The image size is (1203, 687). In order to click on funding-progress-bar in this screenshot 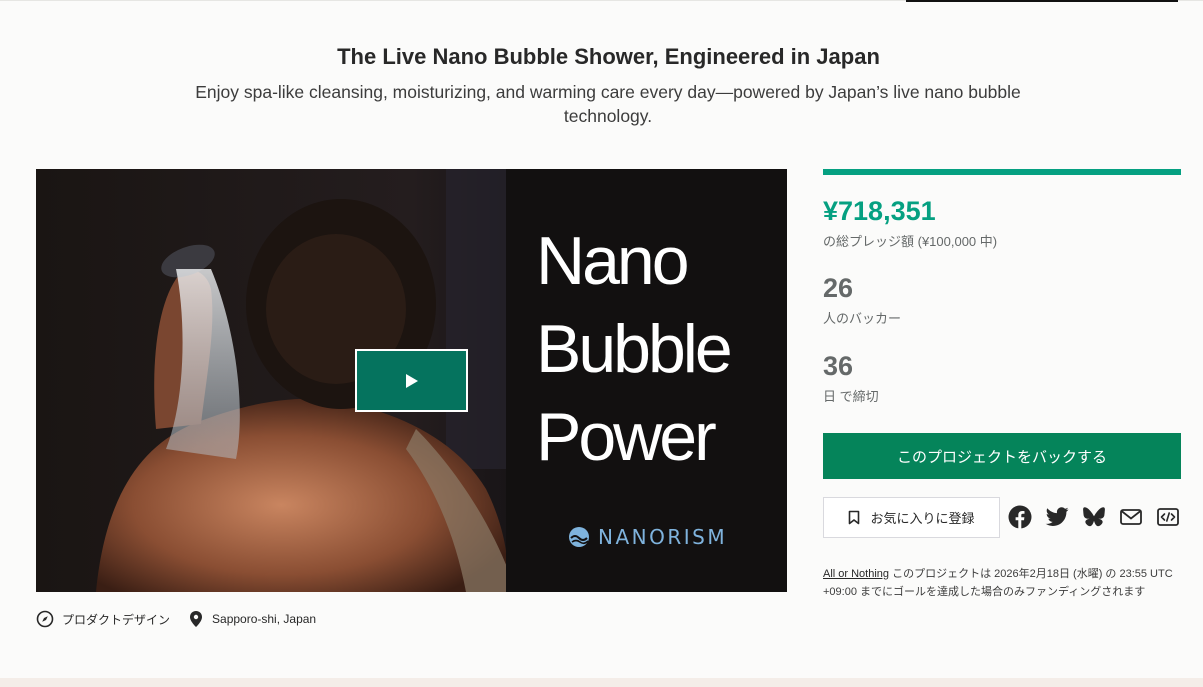, I will do `click(1002, 172)`.